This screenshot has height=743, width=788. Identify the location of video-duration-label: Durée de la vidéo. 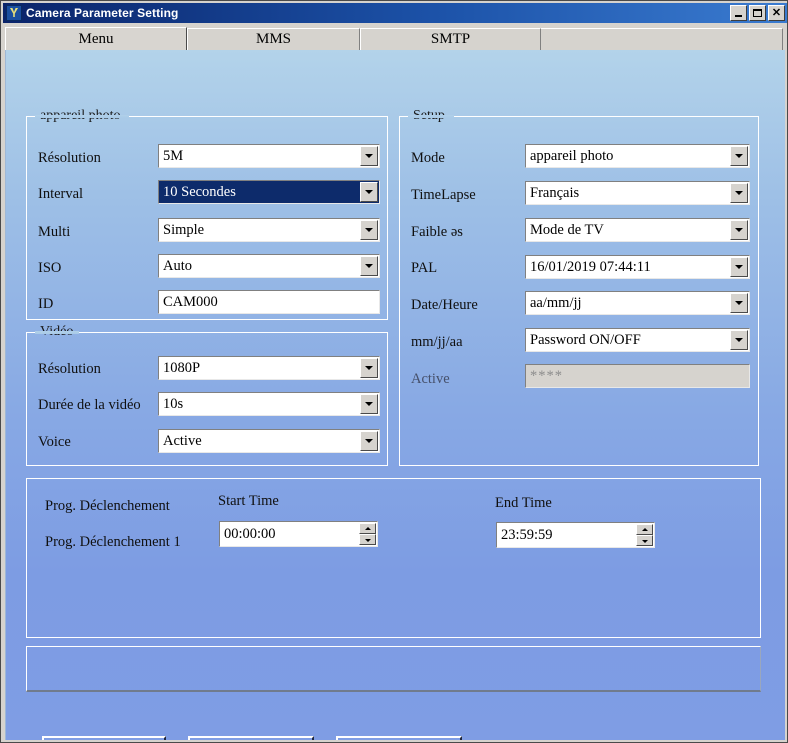
(89, 405).